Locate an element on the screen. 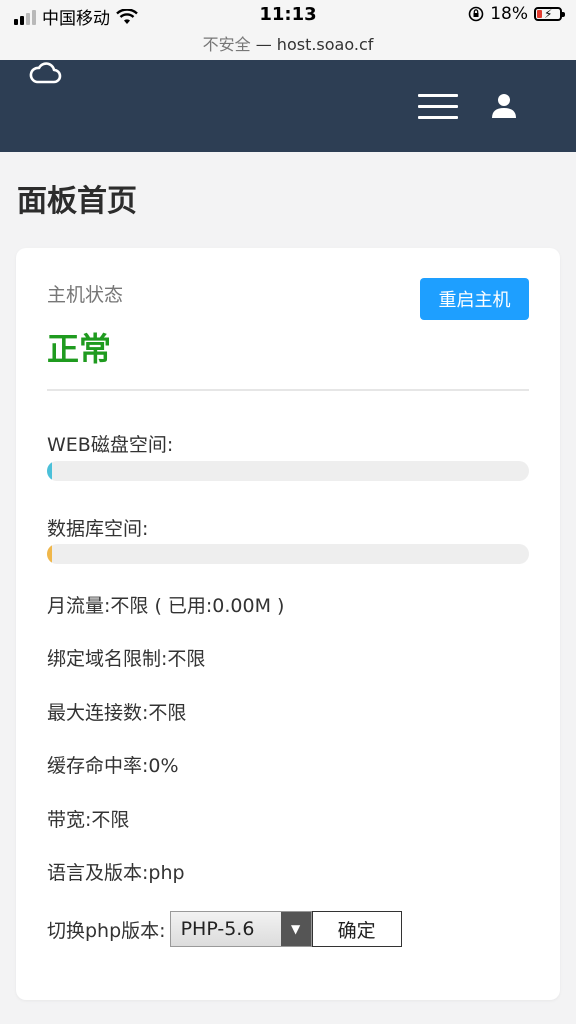 Image resolution: width=576 pixels, height=1024 pixels. status-bar: 中国移动 11:13 18% ⚡ 不安全 — host.soao.cf is located at coordinates (288, 30).